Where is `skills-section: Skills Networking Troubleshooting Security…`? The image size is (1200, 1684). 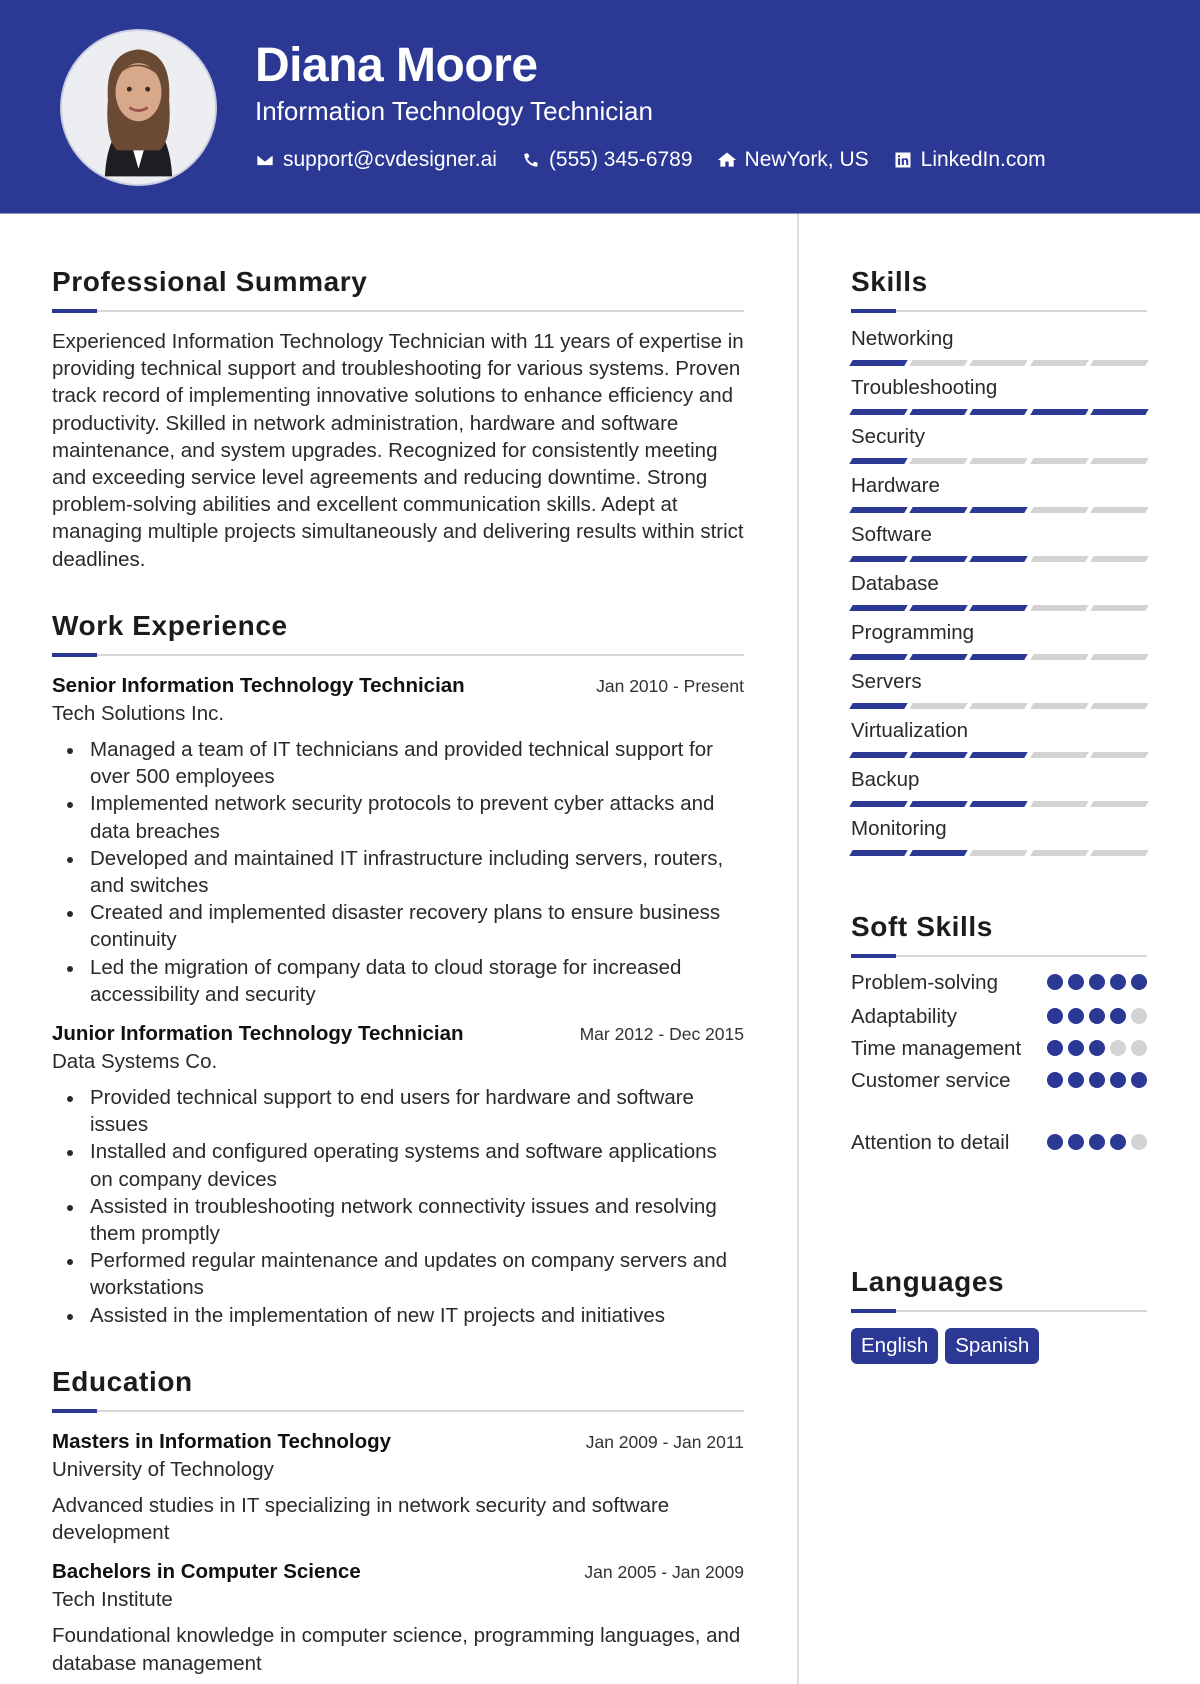 skills-section: Skills Networking Troubleshooting Security… is located at coordinates (999, 562).